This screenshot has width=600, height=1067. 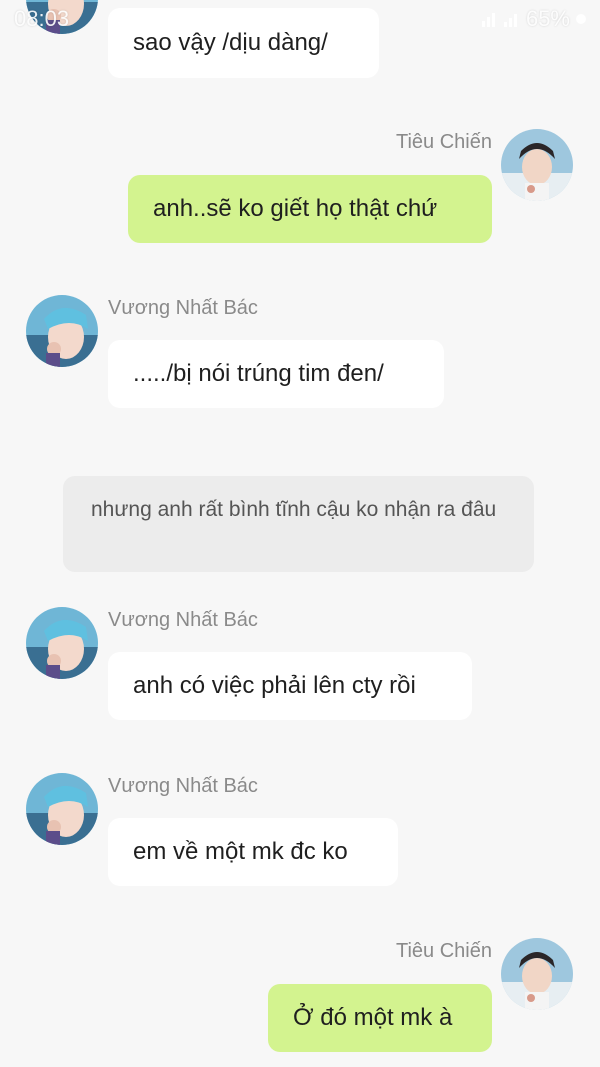 I want to click on signal-icon, so click(x=511, y=19).